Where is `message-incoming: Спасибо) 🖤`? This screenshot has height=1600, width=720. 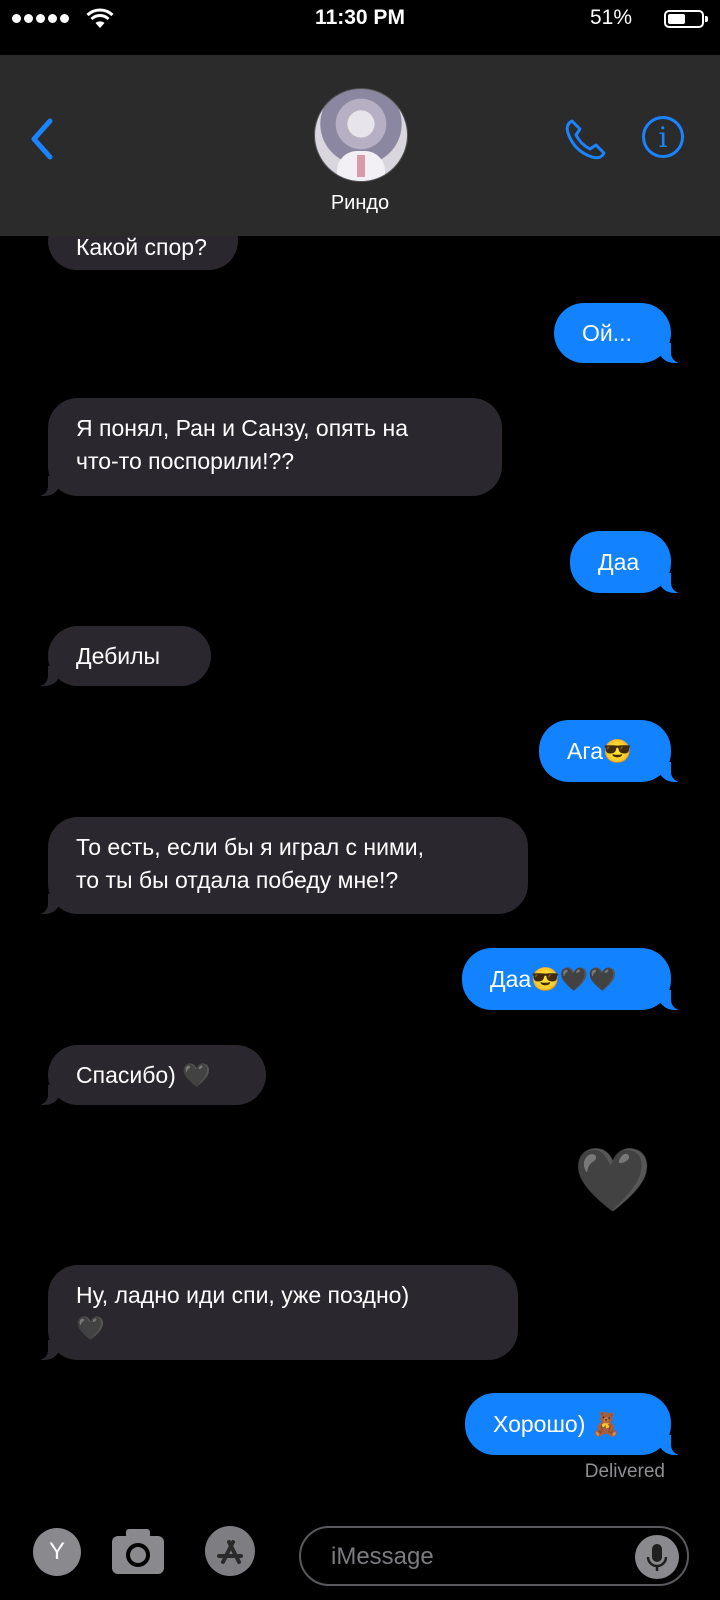
message-incoming: Спасибо) 🖤 is located at coordinates (152, 1075).